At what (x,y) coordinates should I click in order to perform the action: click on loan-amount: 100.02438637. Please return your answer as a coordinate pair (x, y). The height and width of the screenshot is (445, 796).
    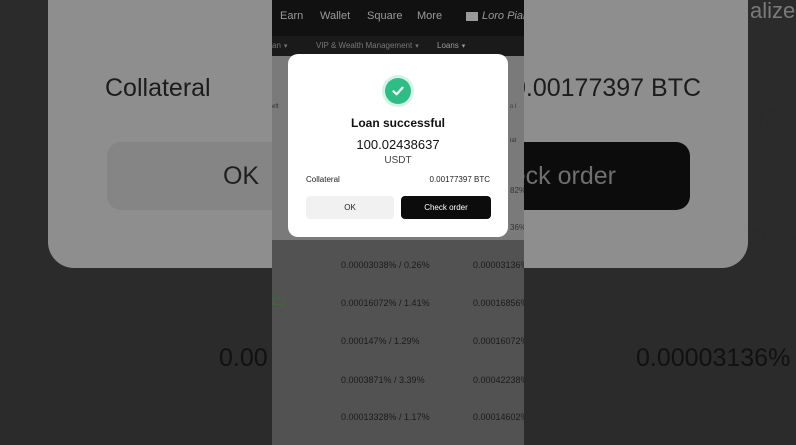
    Looking at the image, I should click on (398, 144).